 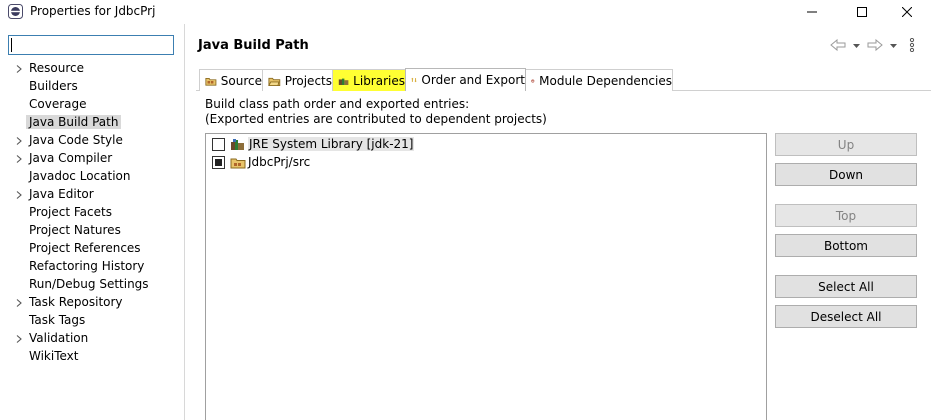 I want to click on package-folder-icon, so click(x=238, y=163).